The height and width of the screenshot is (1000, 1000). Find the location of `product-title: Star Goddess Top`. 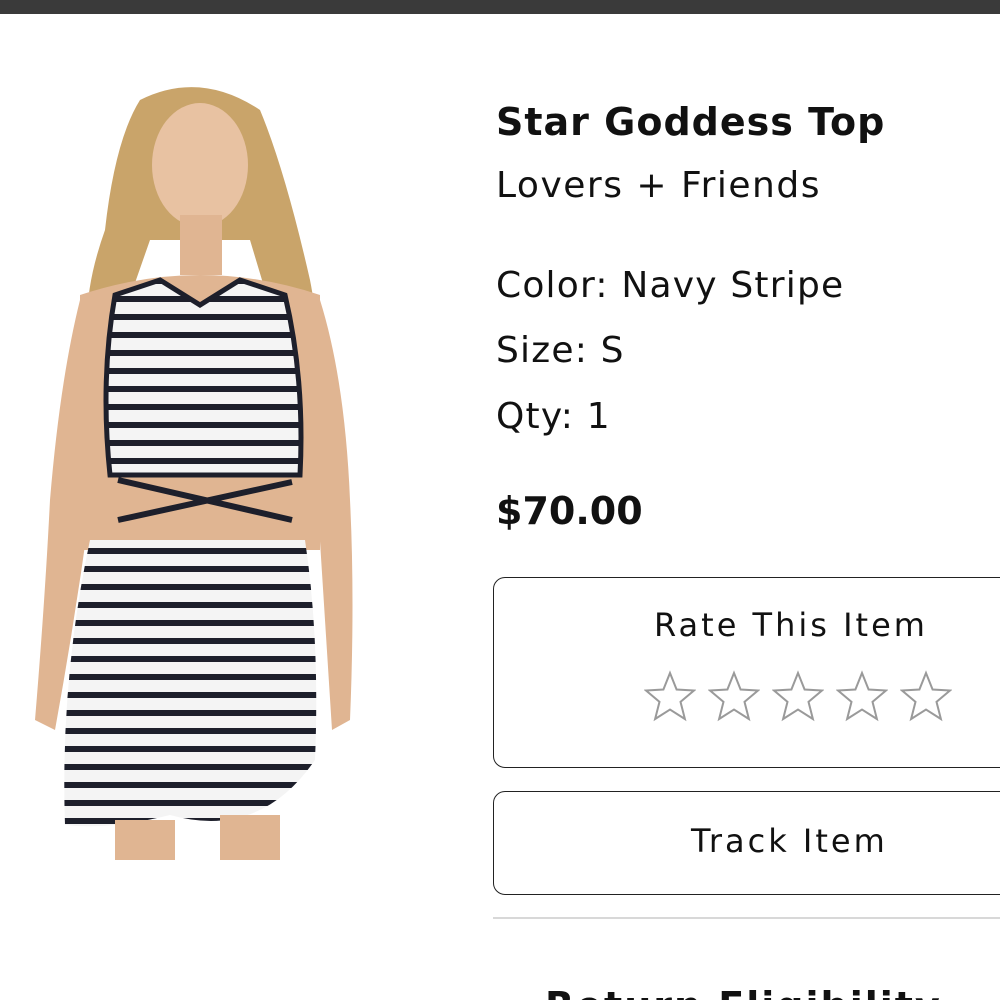

product-title: Star Goddess Top is located at coordinates (691, 122).